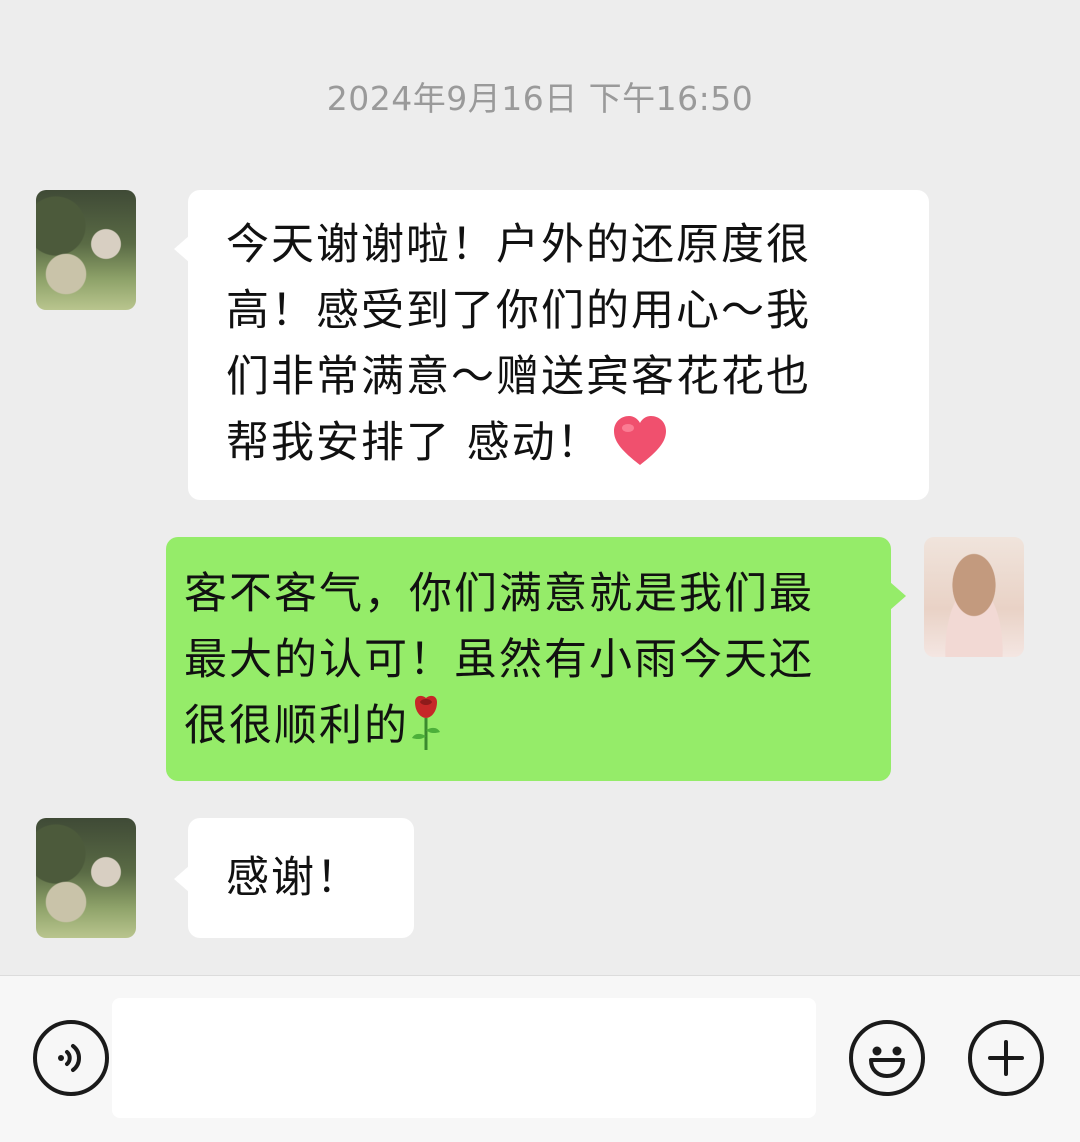  Describe the element at coordinates (974, 597) in the screenshot. I see `my-avatar` at that location.